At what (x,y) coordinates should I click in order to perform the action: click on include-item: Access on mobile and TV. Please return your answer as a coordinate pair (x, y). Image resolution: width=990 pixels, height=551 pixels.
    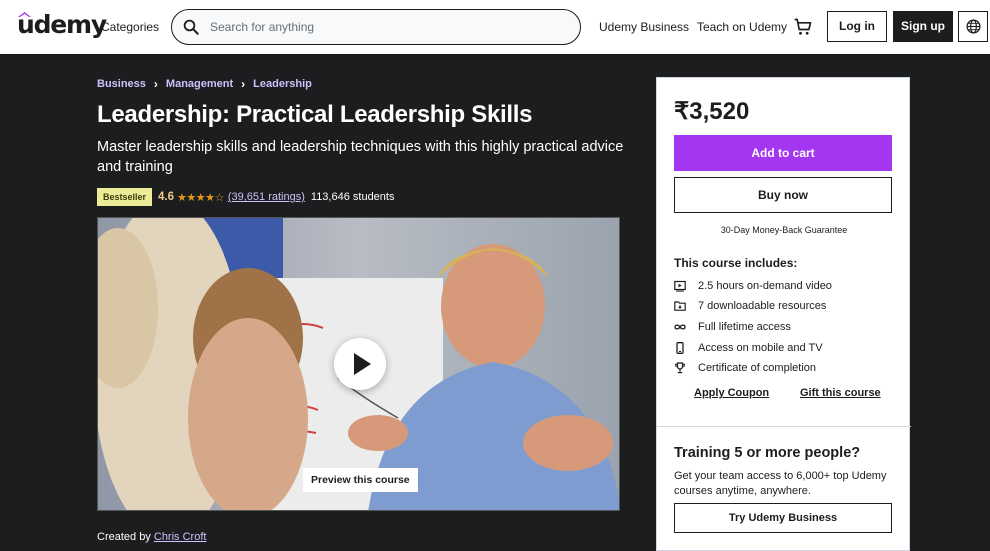
    Looking at the image, I should click on (748, 348).